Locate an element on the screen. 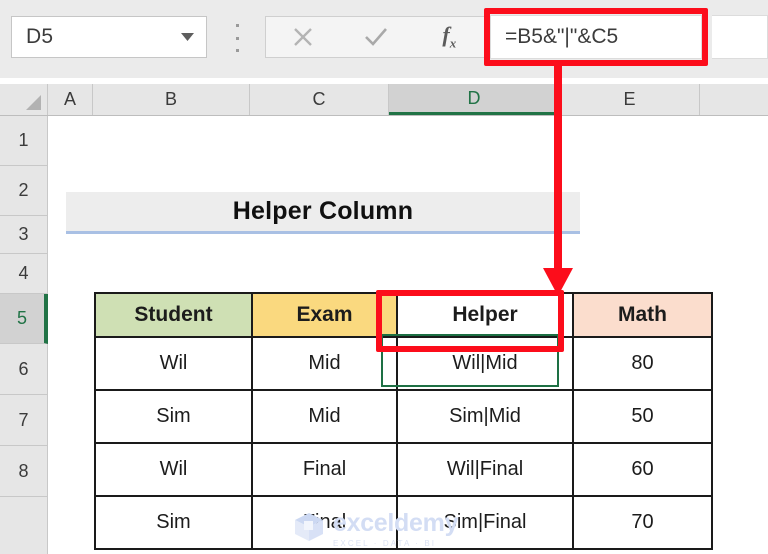 This screenshot has width=768, height=554. column-title-helper: Helper is located at coordinates (485, 315).